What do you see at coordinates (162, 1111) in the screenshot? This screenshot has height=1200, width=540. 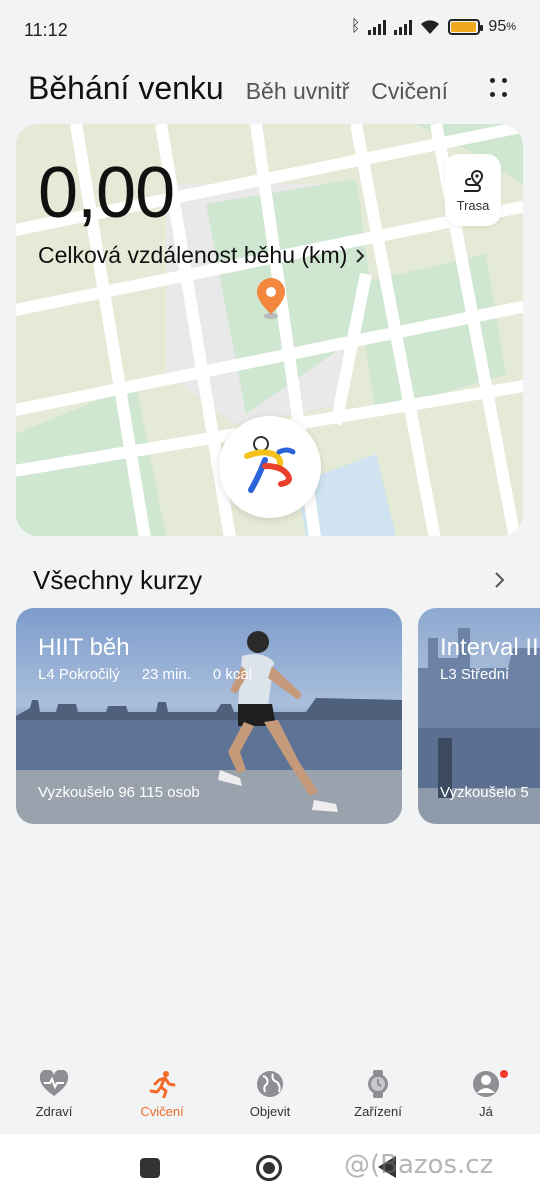 I see `nav-label: Cvičení` at bounding box center [162, 1111].